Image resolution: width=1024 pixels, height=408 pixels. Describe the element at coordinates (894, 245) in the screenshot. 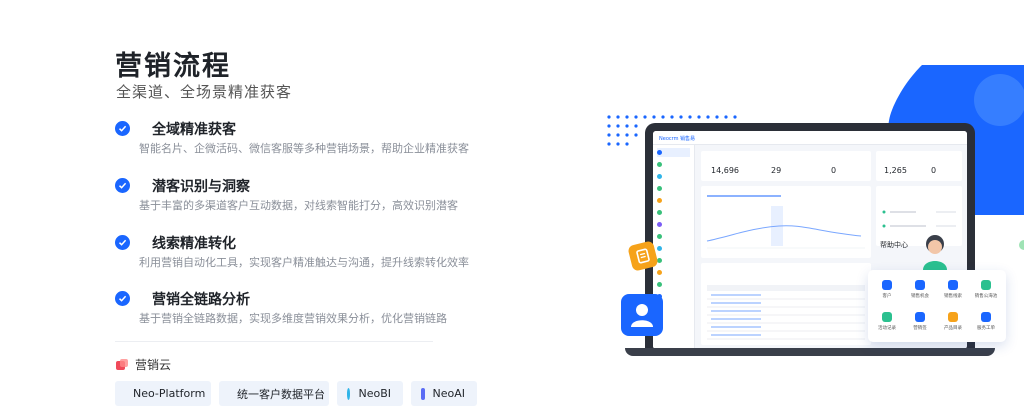

I see `help-center-title: 帮助中心` at that location.